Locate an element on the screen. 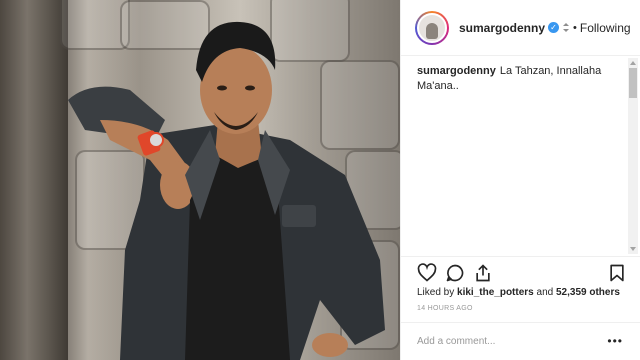 This screenshot has height=360, width=640. likes-others: 52,359 others is located at coordinates (588, 292).